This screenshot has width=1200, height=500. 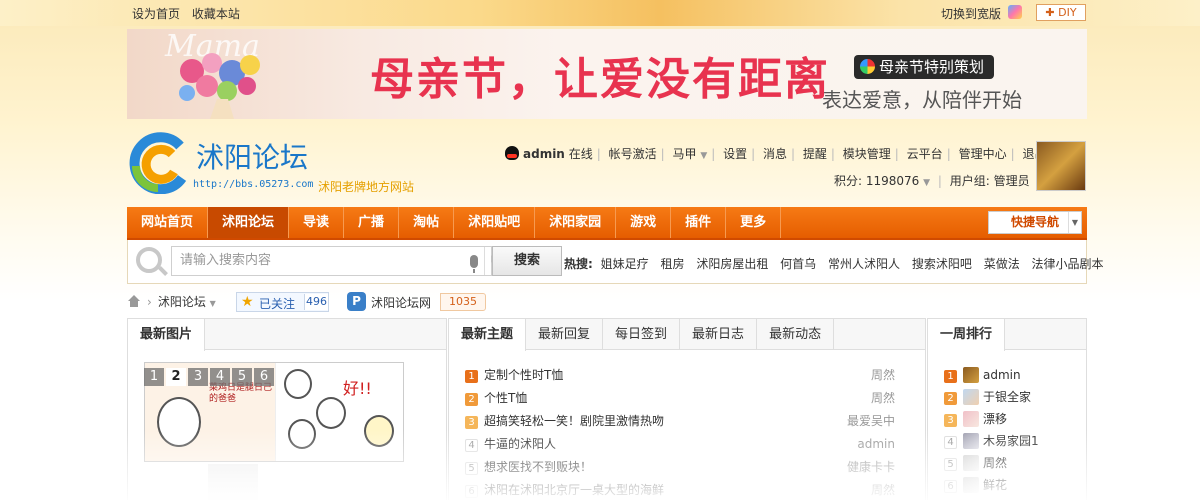 I want to click on nav-item-forum: 沭阳论坛, so click(x=249, y=222).